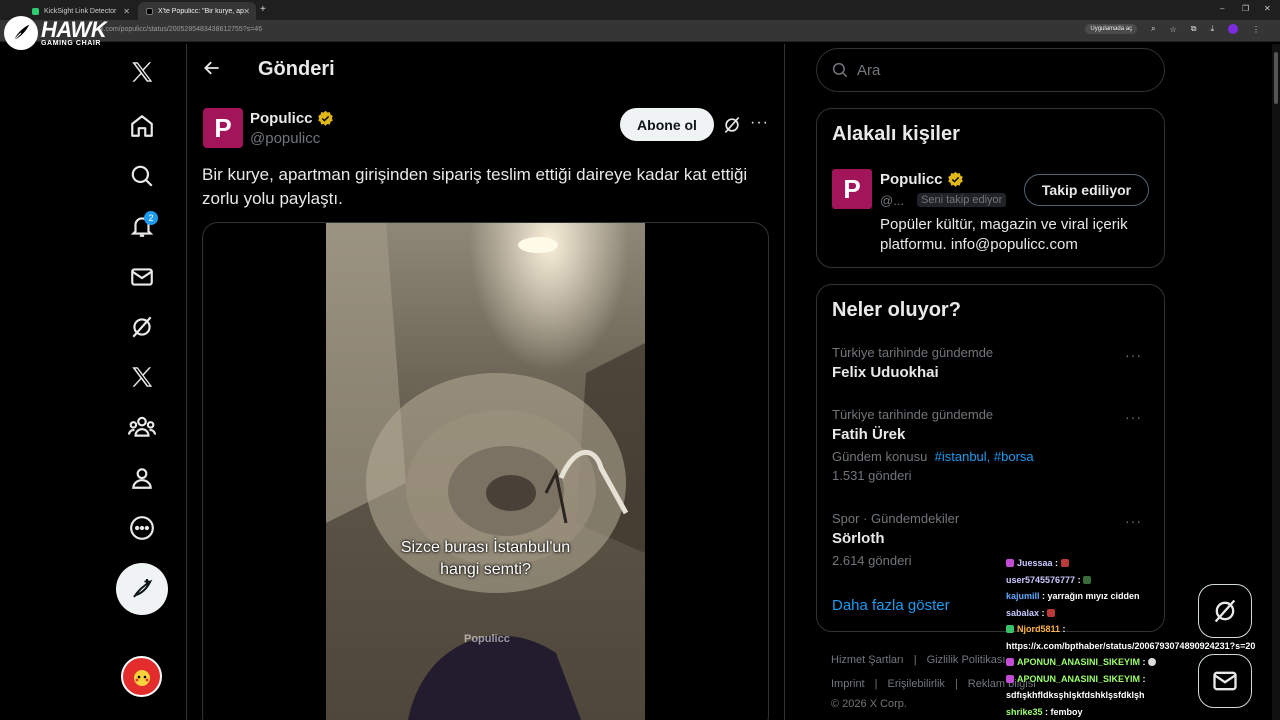 The height and width of the screenshot is (720, 1280). I want to click on search-icon, so click(142, 176).